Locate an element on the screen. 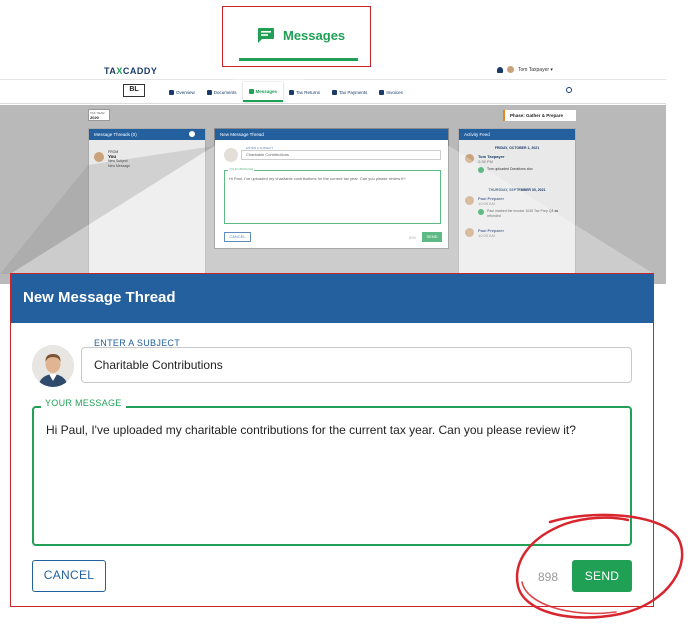 This screenshot has height=632, width=692. taxcaddy-logo: TAXCADDY is located at coordinates (131, 71).